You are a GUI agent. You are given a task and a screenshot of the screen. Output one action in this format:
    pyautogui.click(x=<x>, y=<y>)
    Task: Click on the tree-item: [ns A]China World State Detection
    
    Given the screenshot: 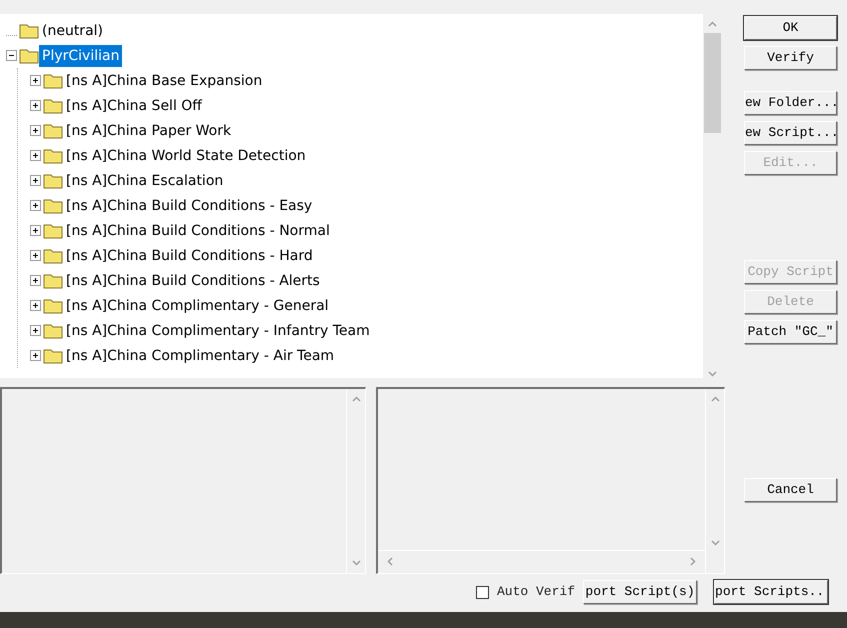 What is the action you would take?
    pyautogui.click(x=186, y=155)
    